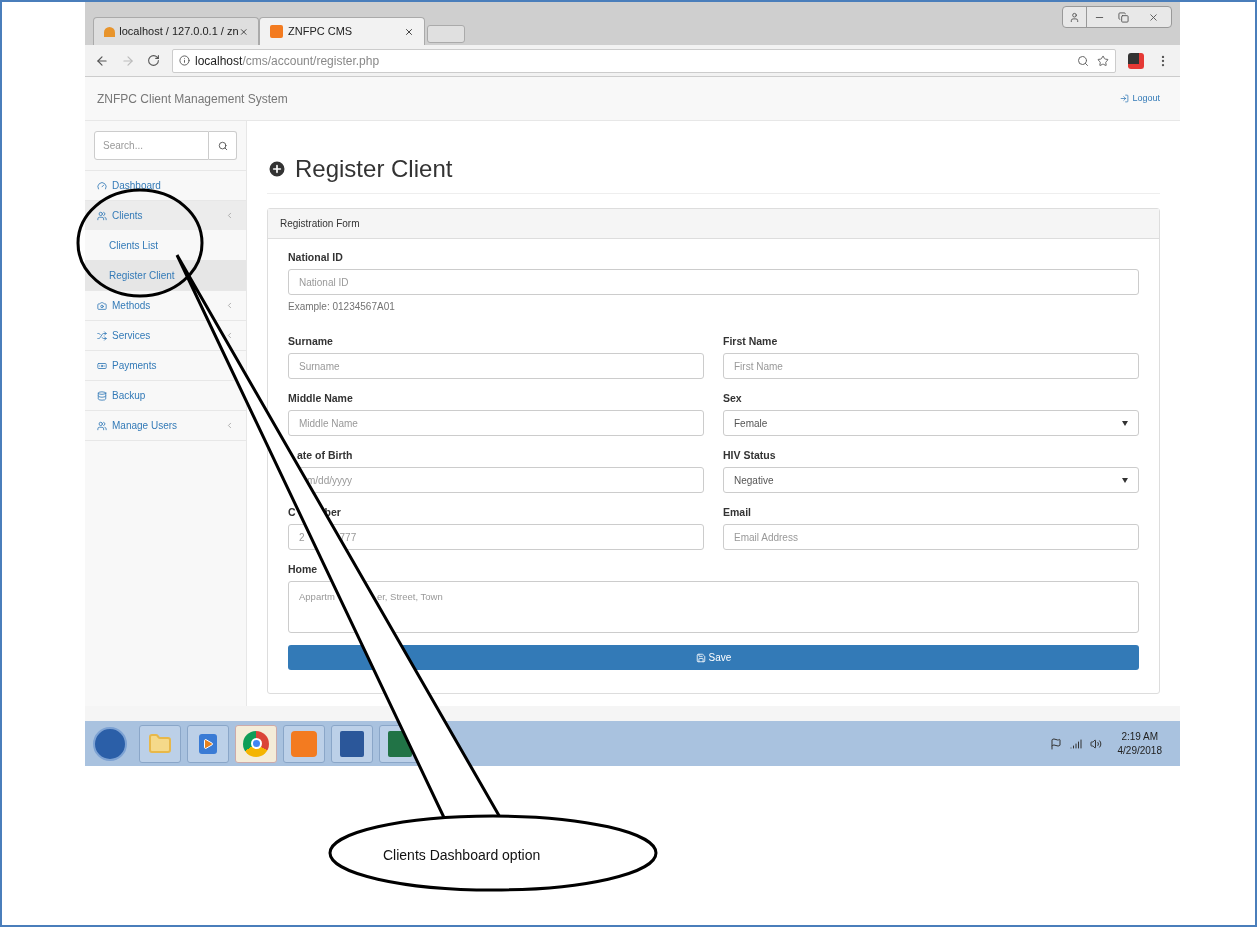 Image resolution: width=1257 pixels, height=927 pixels. Describe the element at coordinates (374, 169) in the screenshot. I see `page-title: Register Client` at that location.